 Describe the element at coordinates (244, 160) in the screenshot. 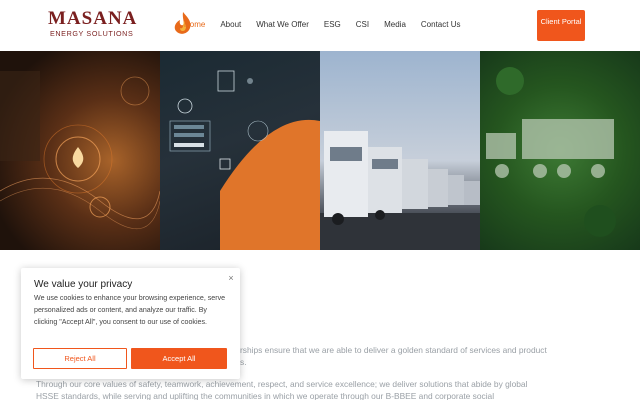

I see `digital-imagery` at that location.